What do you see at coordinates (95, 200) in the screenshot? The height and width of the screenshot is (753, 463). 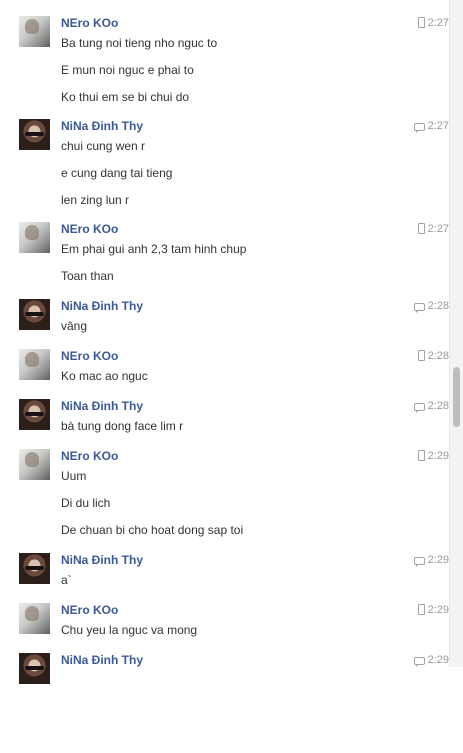 I see `message-text: len zing lun r` at bounding box center [95, 200].